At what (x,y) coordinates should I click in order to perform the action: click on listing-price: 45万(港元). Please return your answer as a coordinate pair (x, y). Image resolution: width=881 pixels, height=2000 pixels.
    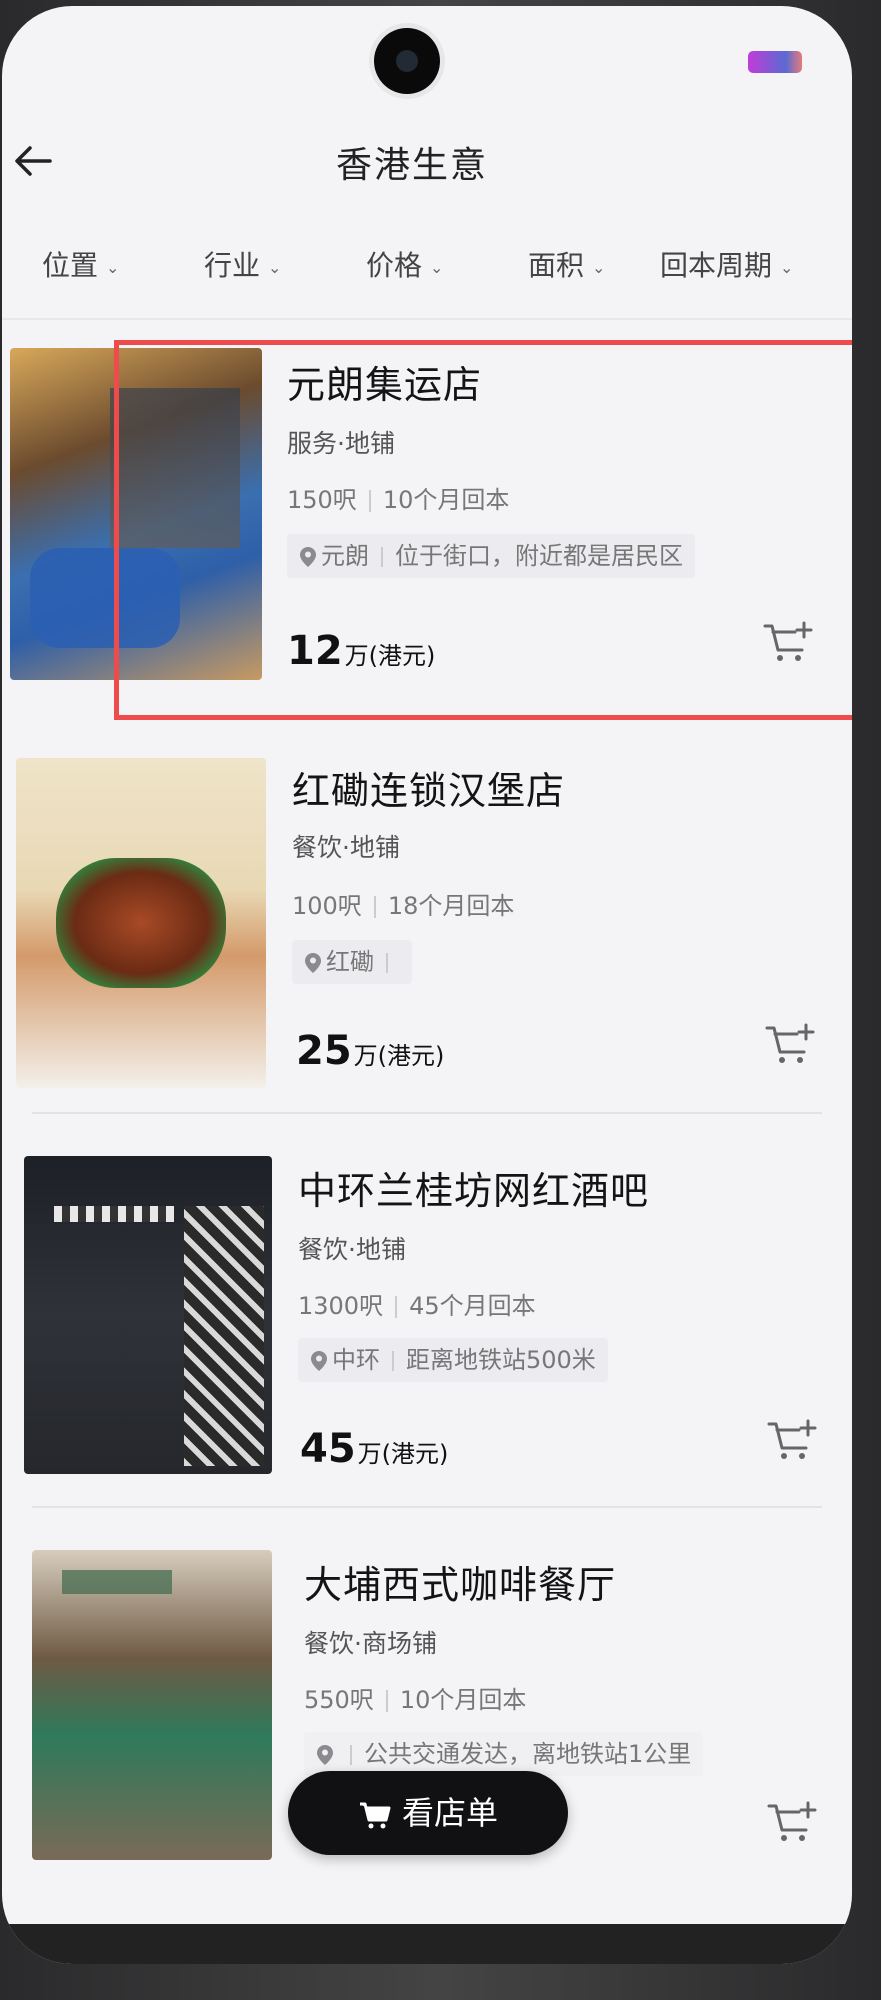
    Looking at the image, I should click on (374, 1449).